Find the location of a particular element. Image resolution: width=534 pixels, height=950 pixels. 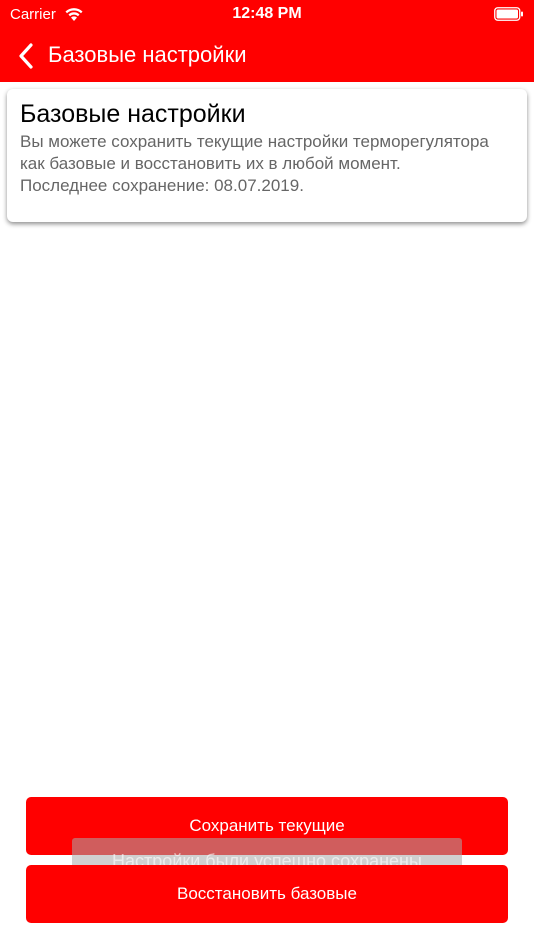

card-title: Базовые настройки is located at coordinates (133, 114).